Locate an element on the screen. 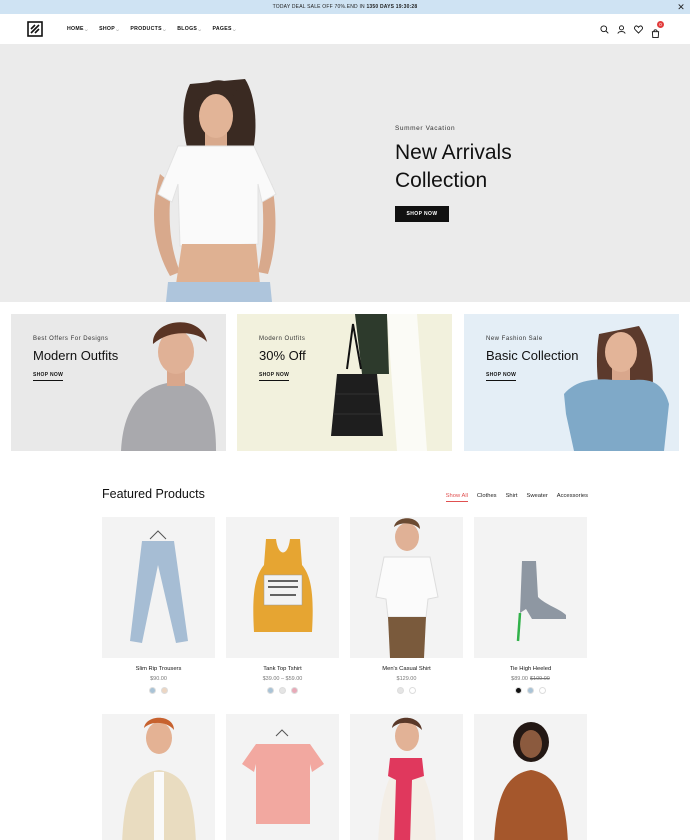  product-card: Men's Casual Shirt $129.00 is located at coordinates (406, 605).